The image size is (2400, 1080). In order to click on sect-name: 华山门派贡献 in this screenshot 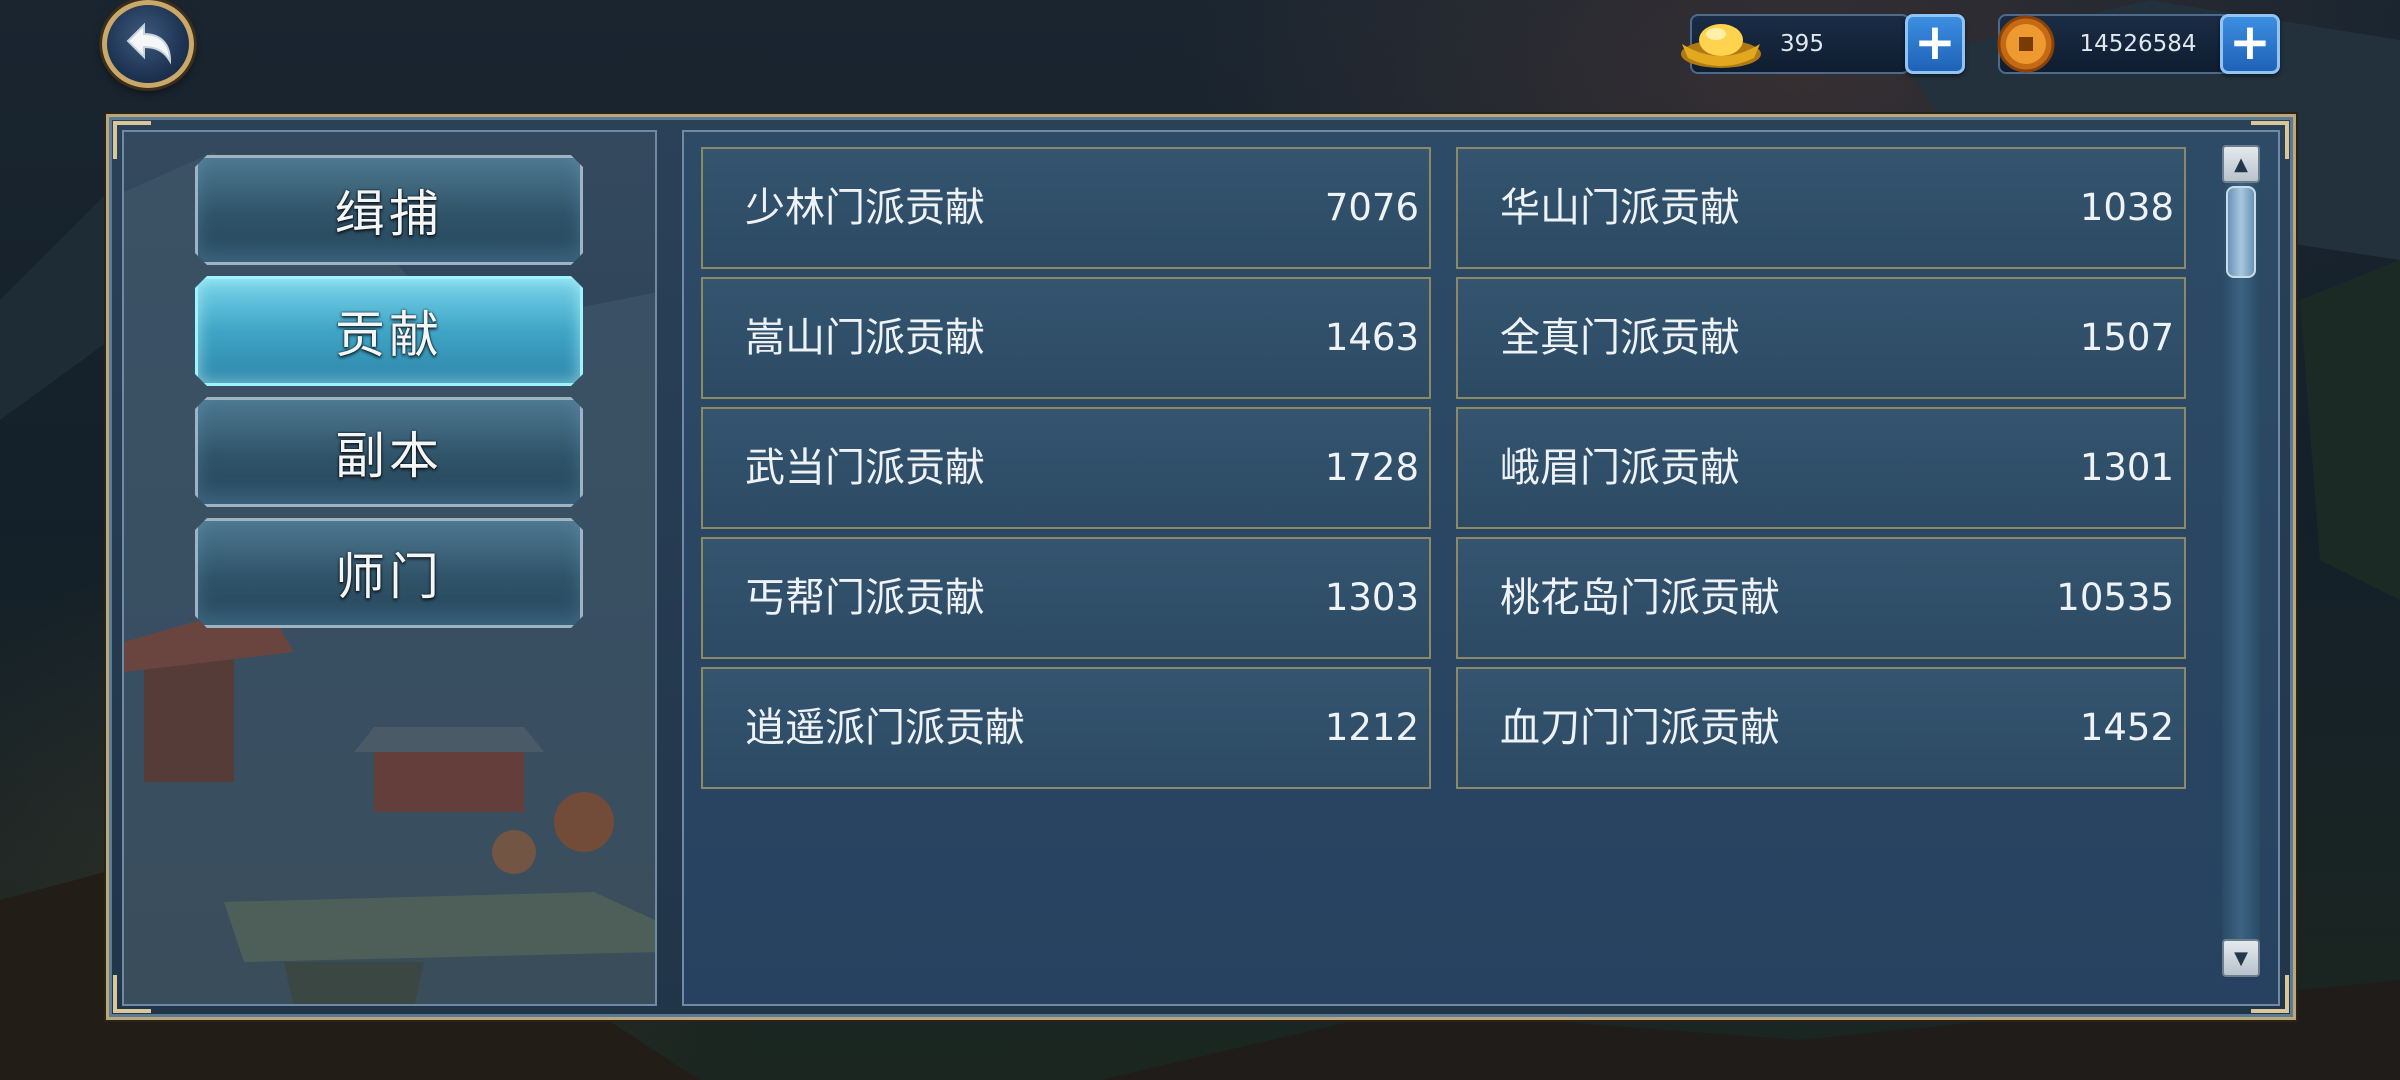, I will do `click(1620, 208)`.